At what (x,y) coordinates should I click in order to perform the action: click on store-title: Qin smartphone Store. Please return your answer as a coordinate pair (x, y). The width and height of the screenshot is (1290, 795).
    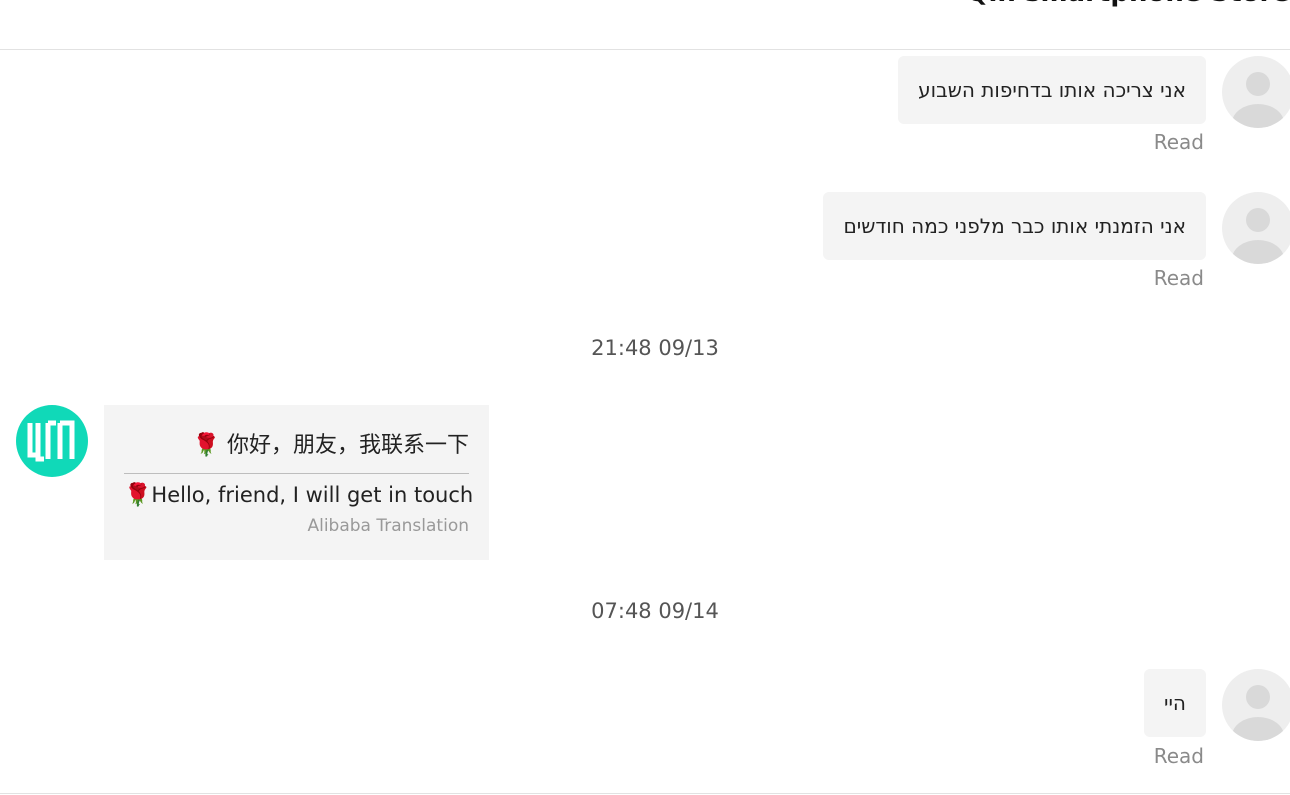
    Looking at the image, I should click on (1128, 4).